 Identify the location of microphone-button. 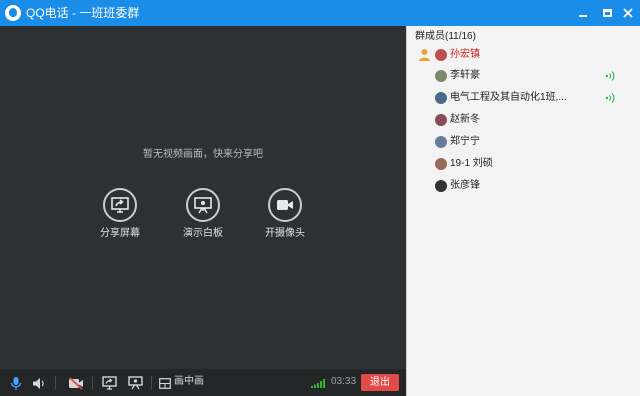
(16, 383).